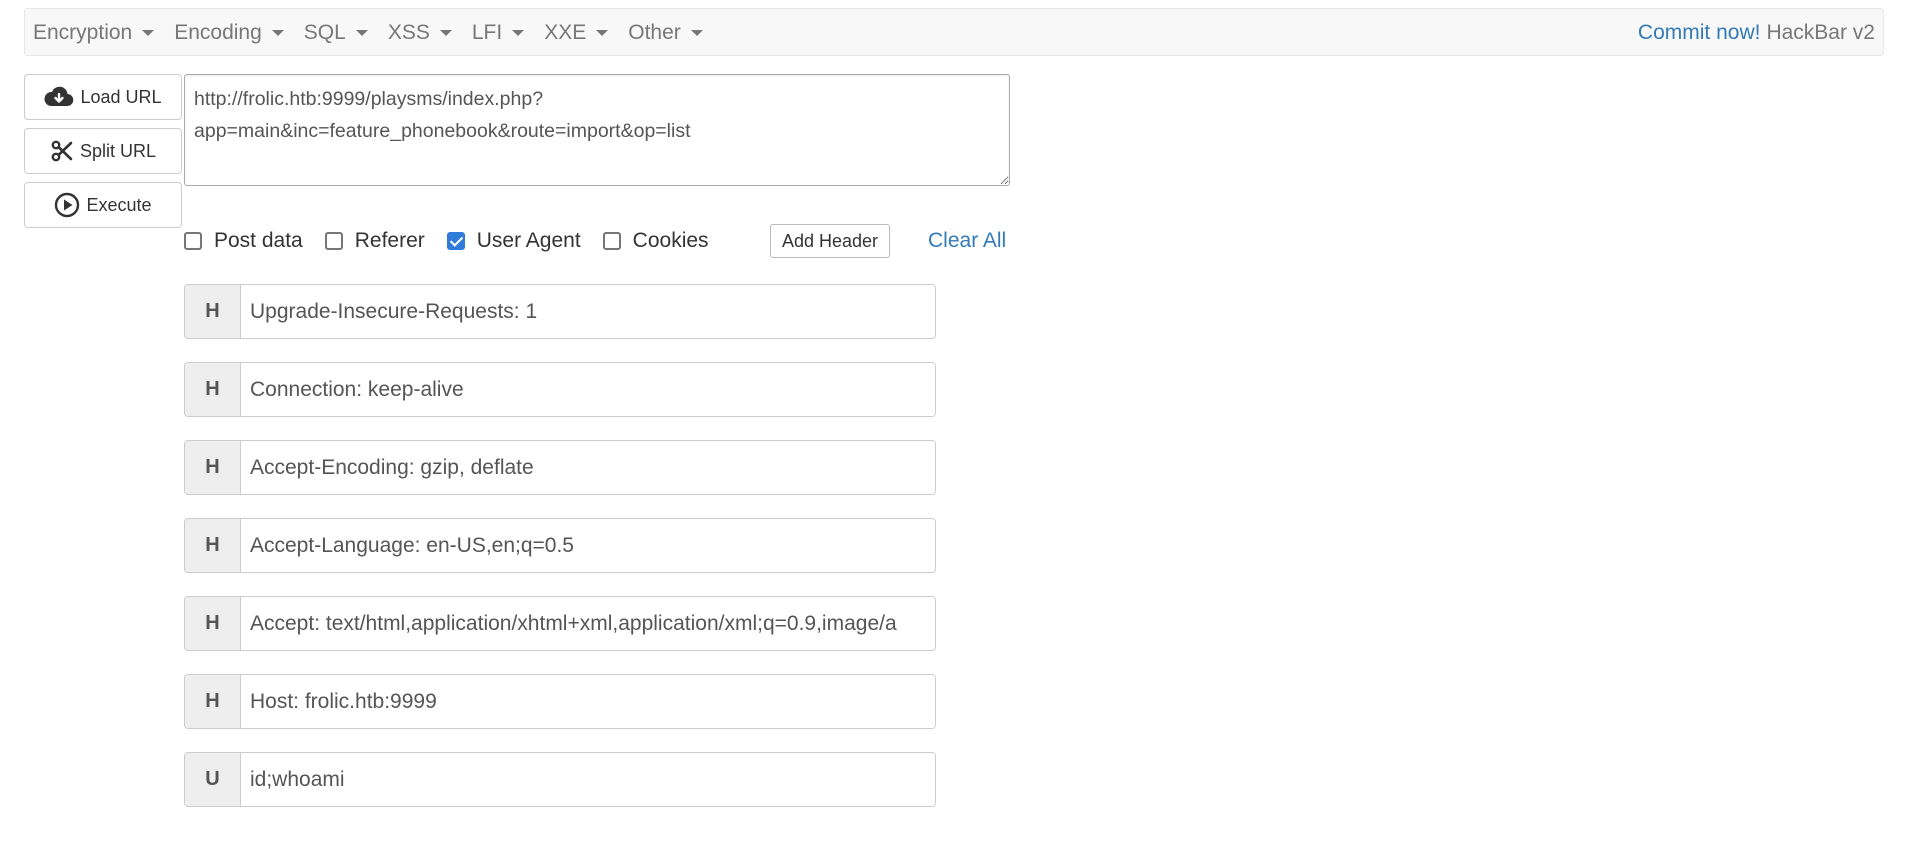  I want to click on menu-sql-label: SQL, so click(324, 32).